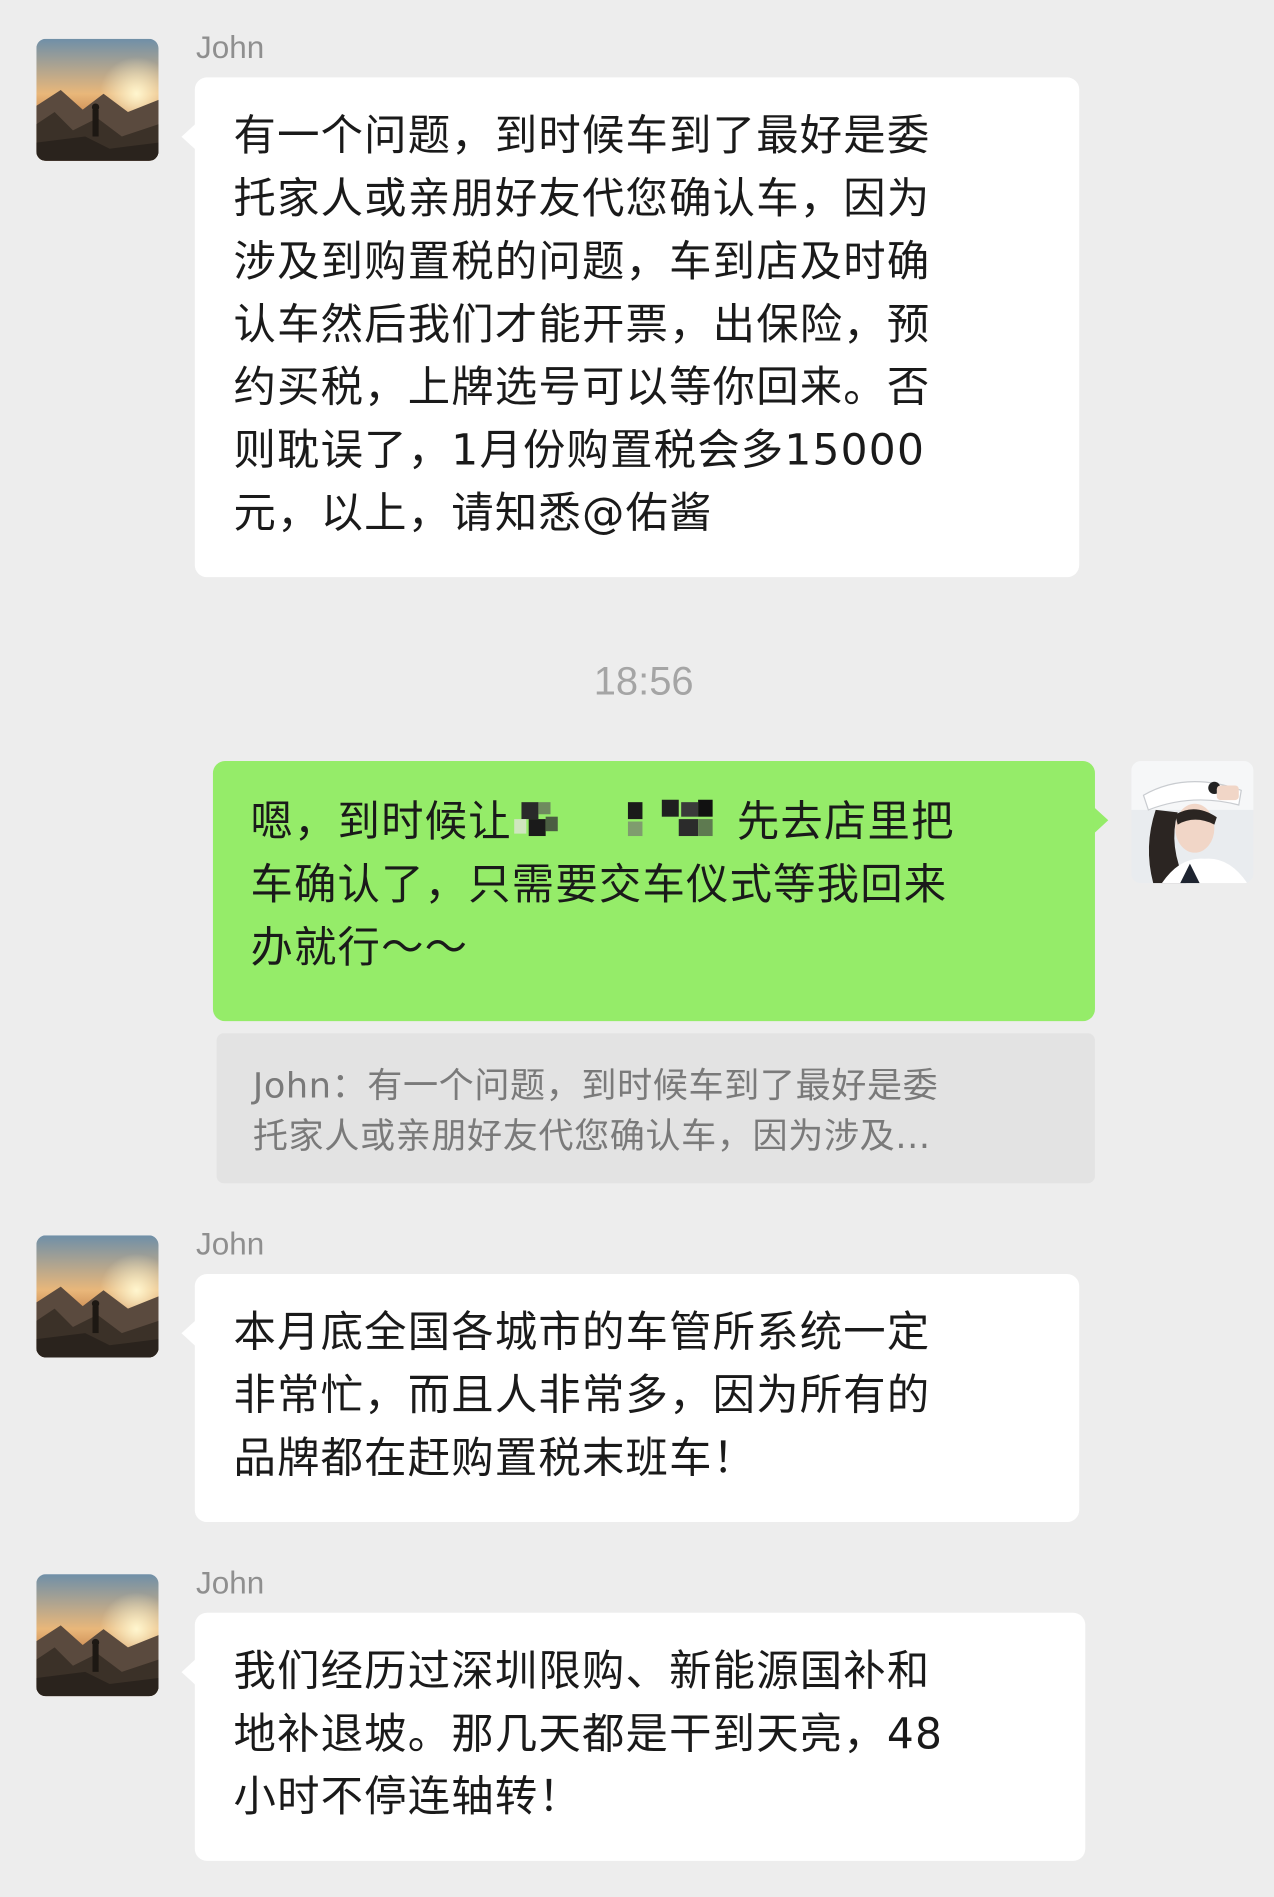 The image size is (1274, 1897). I want to click on quote-line: John：有一个问题，到时候车到了最好是委, so click(595, 1085).